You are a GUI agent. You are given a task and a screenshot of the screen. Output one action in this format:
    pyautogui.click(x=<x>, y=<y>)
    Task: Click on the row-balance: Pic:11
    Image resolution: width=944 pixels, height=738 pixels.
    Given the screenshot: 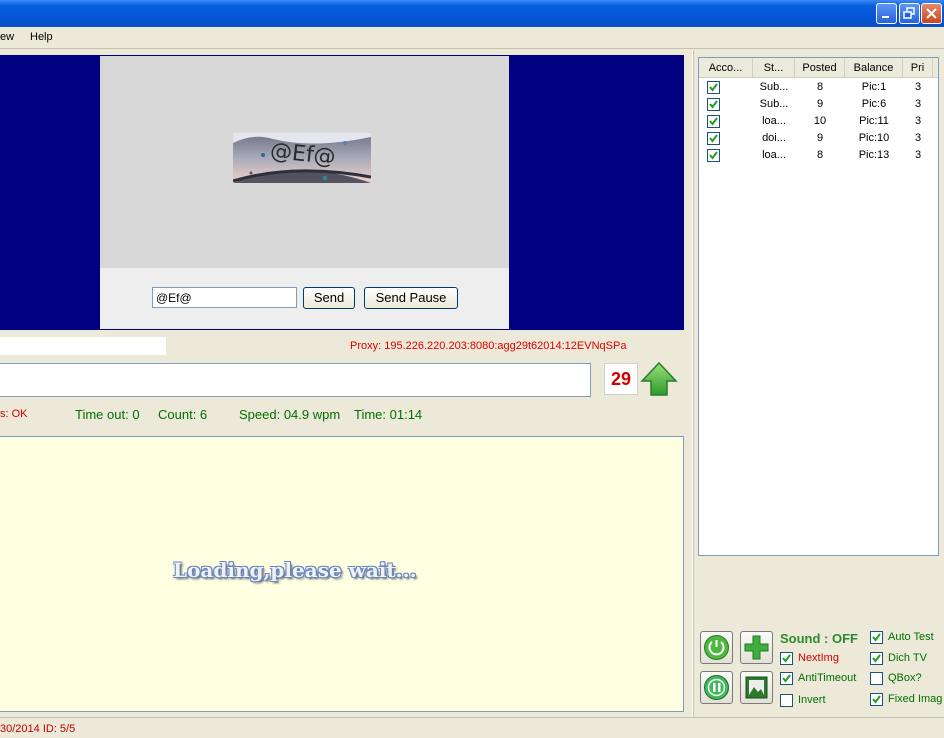 What is the action you would take?
    pyautogui.click(x=874, y=121)
    